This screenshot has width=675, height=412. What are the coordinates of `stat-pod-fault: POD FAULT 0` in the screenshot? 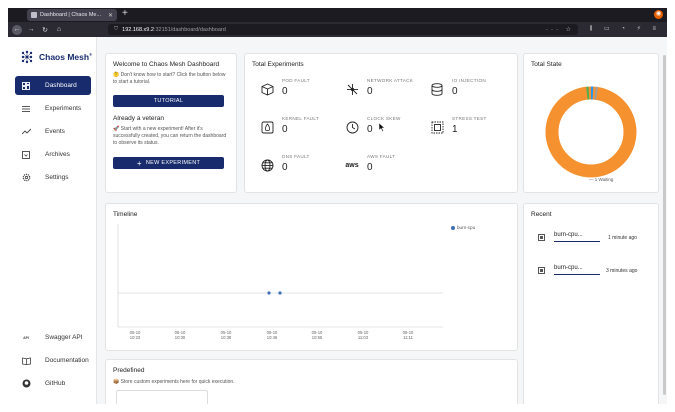 It's located at (285, 87).